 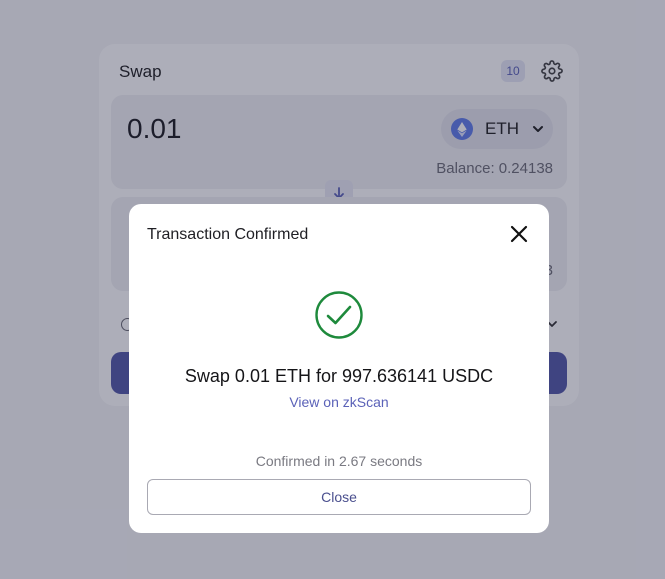 What do you see at coordinates (228, 234) in the screenshot?
I see `modal-title: Transaction Confirmed` at bounding box center [228, 234].